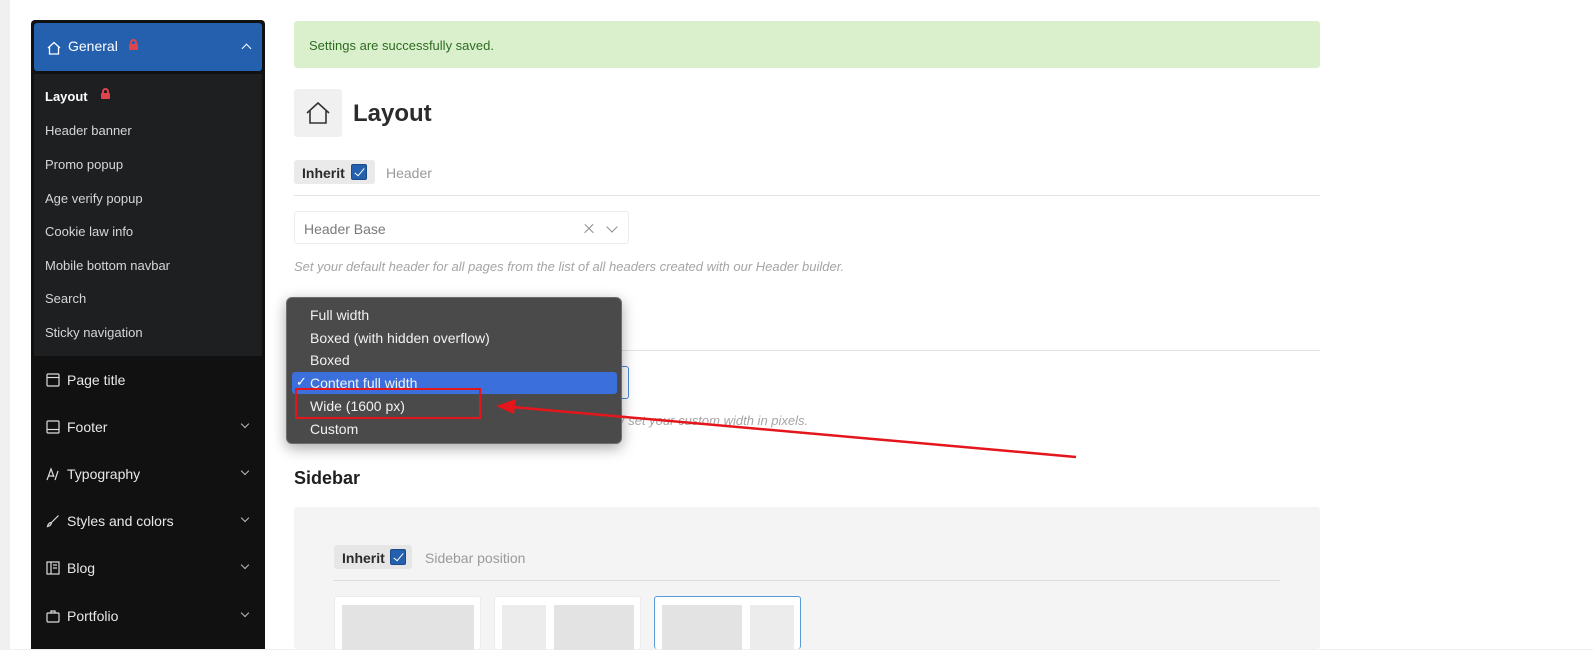  Describe the element at coordinates (786, 429) in the screenshot. I see `annotation-arrow` at that location.